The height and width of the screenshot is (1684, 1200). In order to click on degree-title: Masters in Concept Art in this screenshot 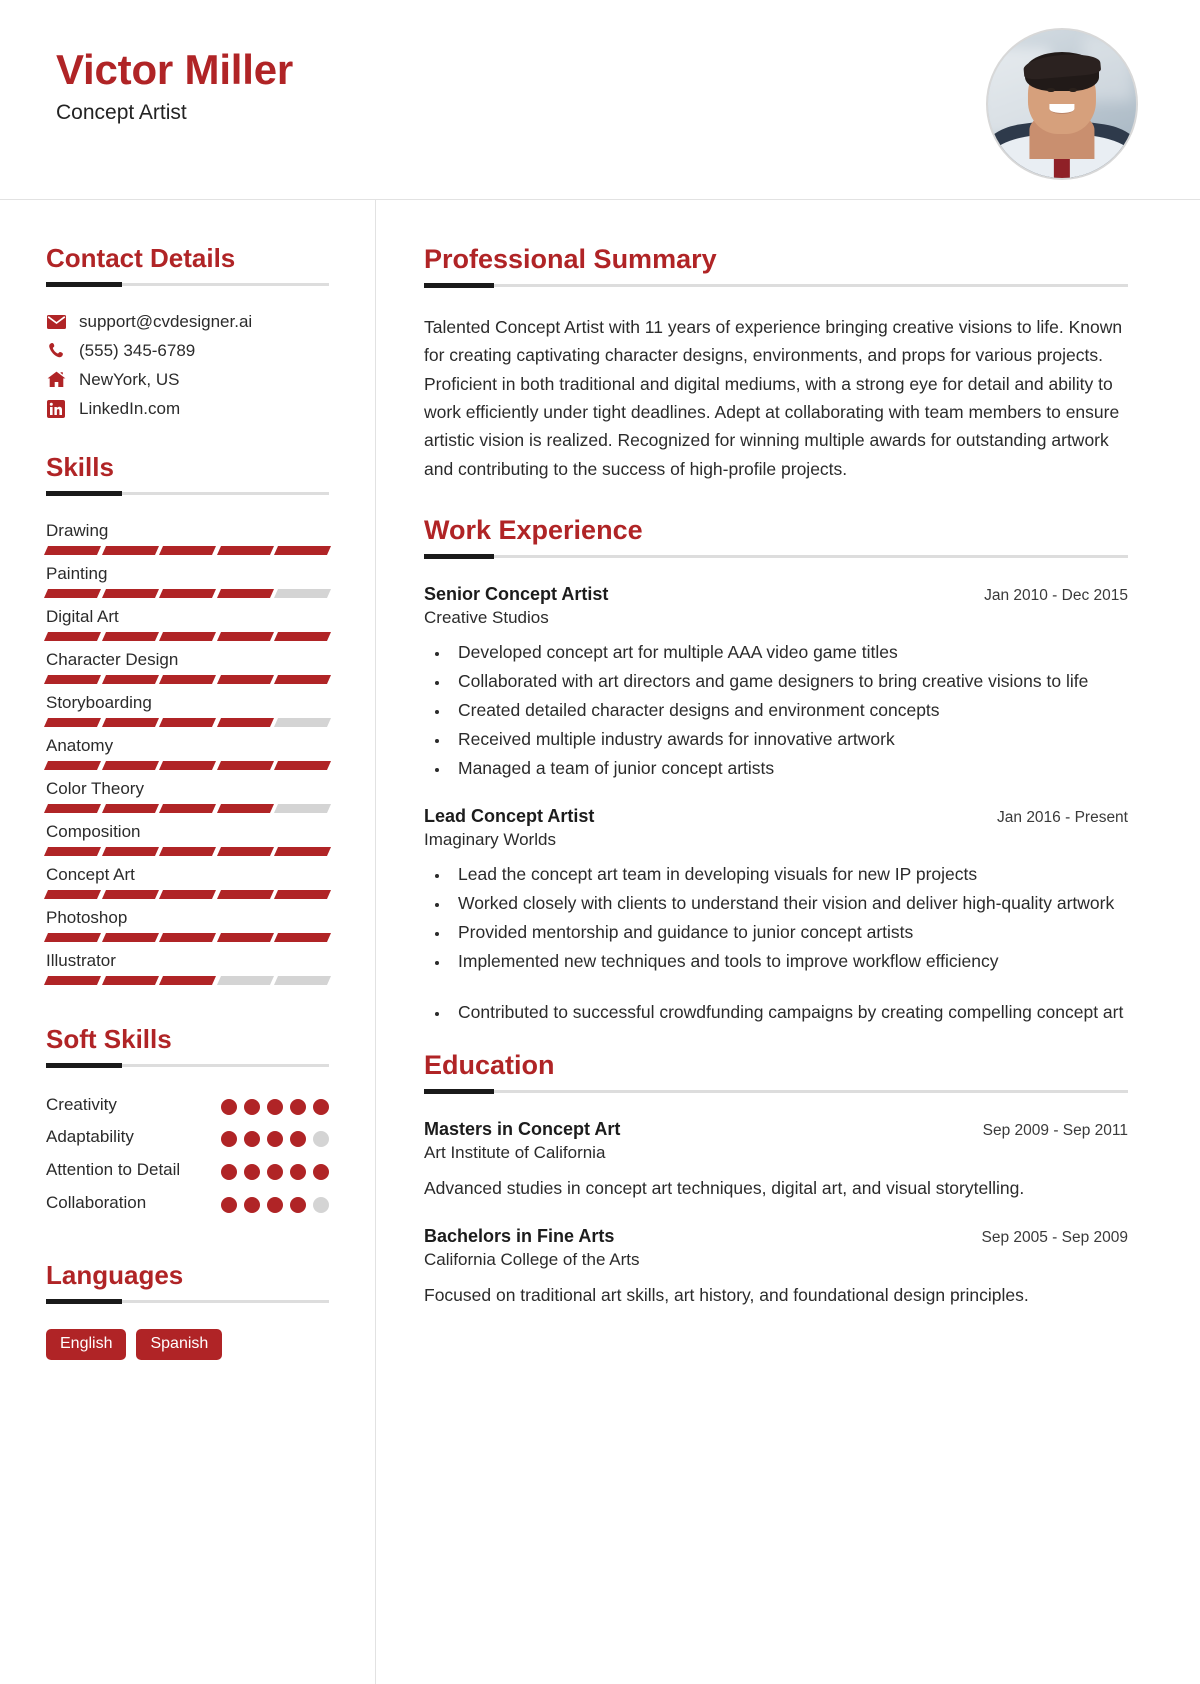, I will do `click(522, 1128)`.